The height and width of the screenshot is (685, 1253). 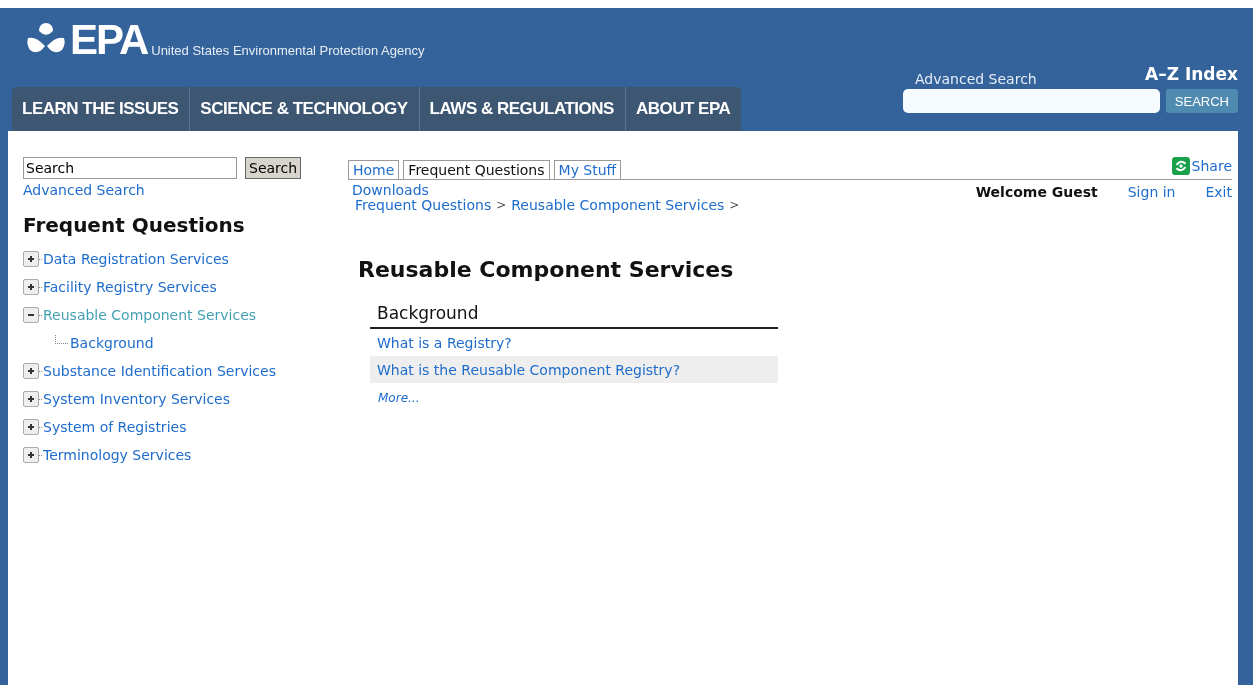 What do you see at coordinates (1036, 192) in the screenshot?
I see `welcome-text: Welcome Guest` at bounding box center [1036, 192].